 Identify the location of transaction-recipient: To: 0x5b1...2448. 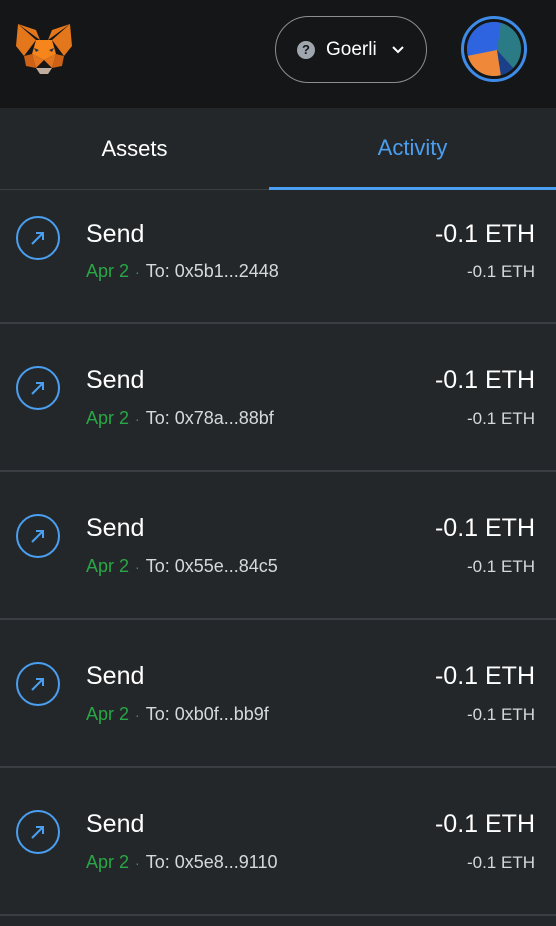
(212, 271).